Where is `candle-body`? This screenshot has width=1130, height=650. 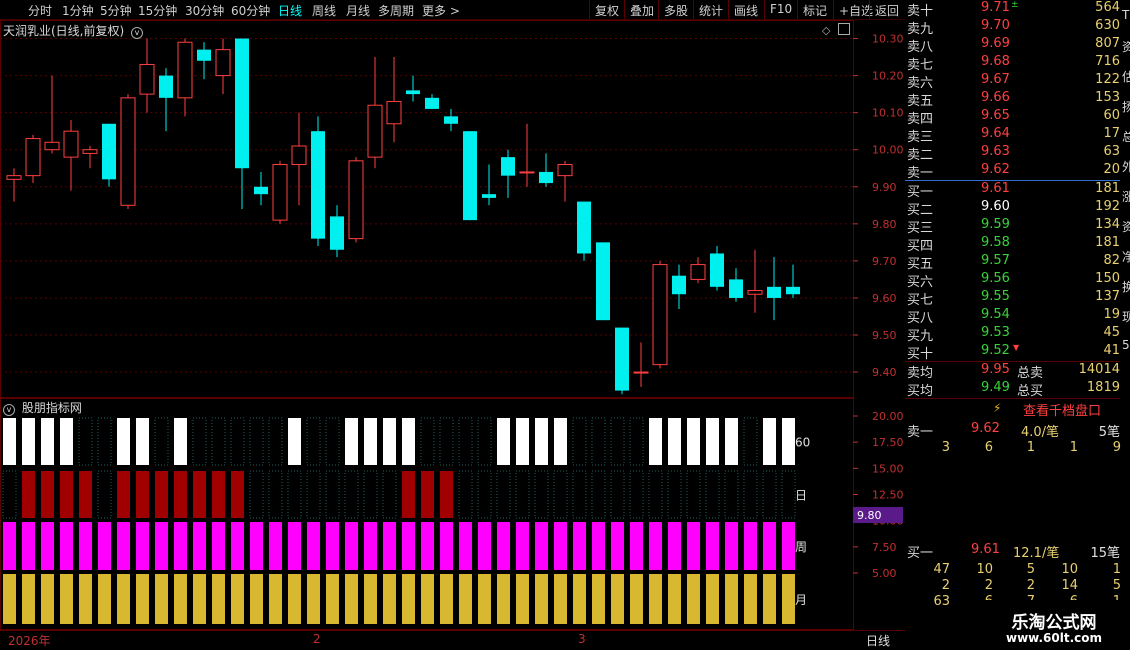 candle-body is located at coordinates (774, 292).